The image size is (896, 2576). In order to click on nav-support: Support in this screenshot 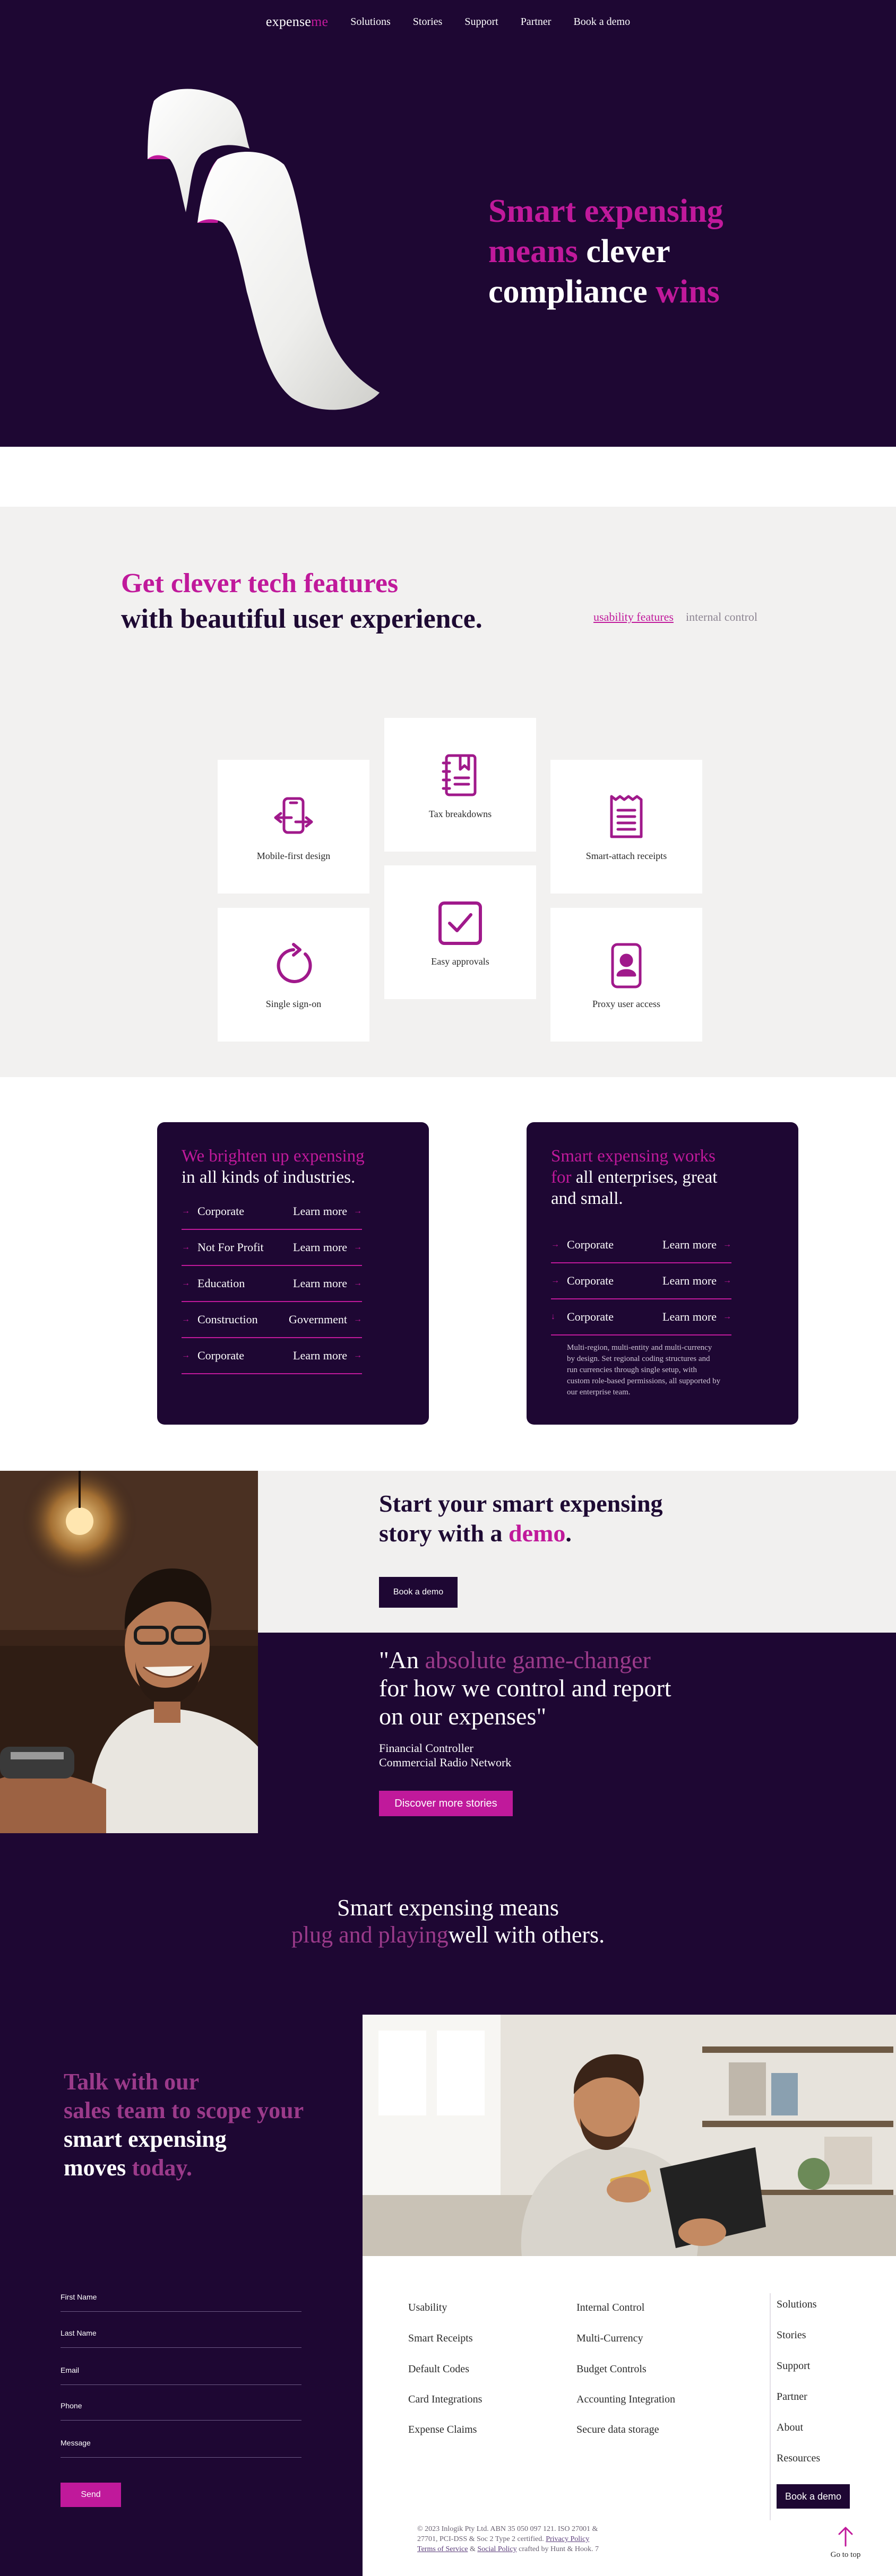, I will do `click(481, 22)`.